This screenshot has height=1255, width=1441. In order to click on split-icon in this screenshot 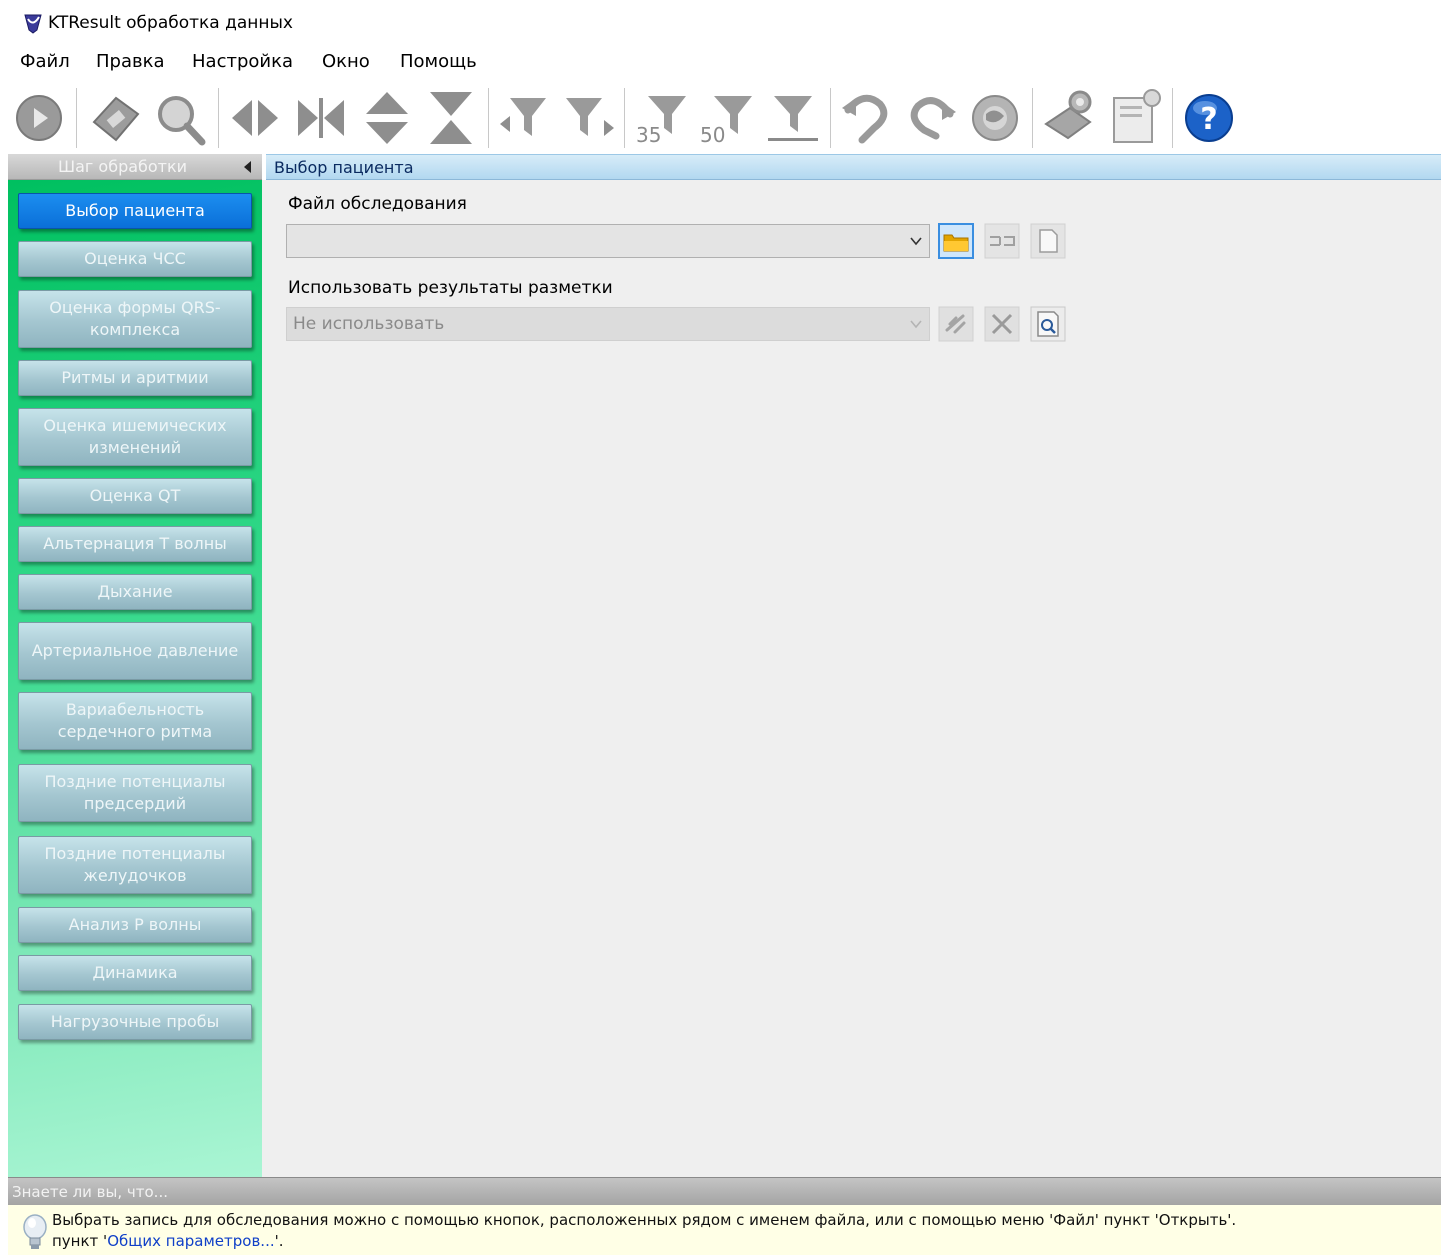, I will do `click(1002, 241)`.